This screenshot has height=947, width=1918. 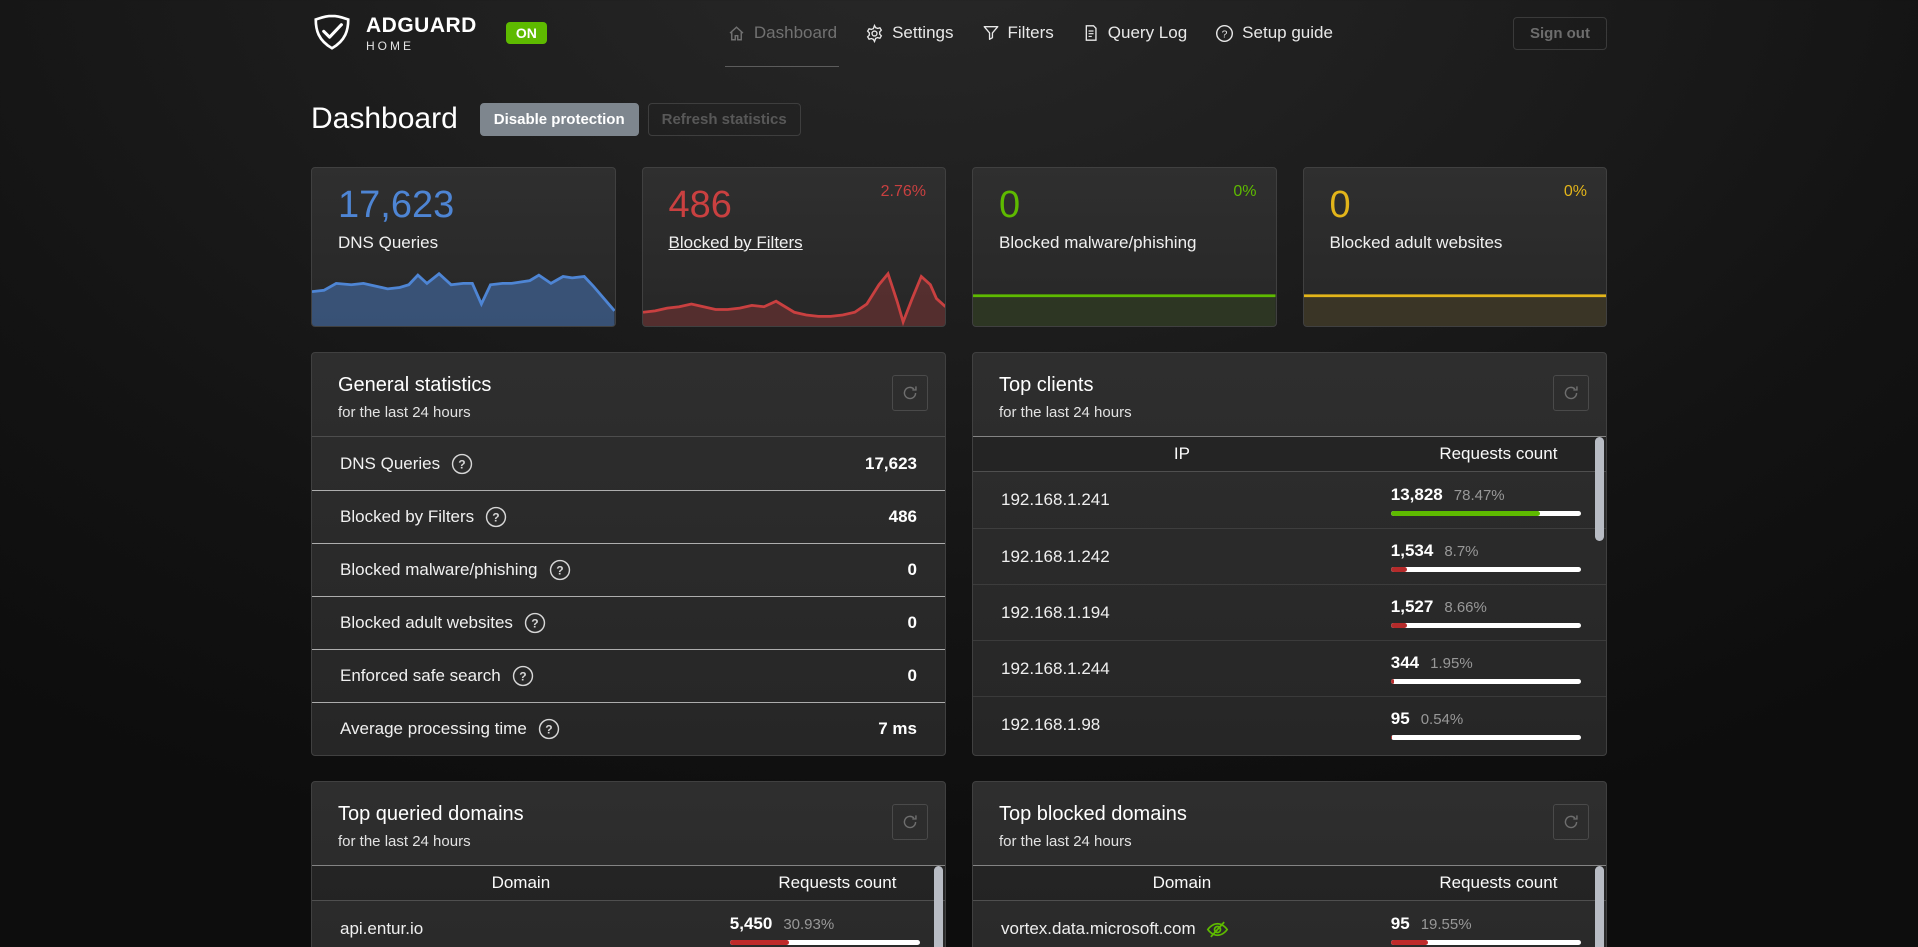 What do you see at coordinates (782, 45) in the screenshot?
I see `nav-item-dashboard: Dashboard` at bounding box center [782, 45].